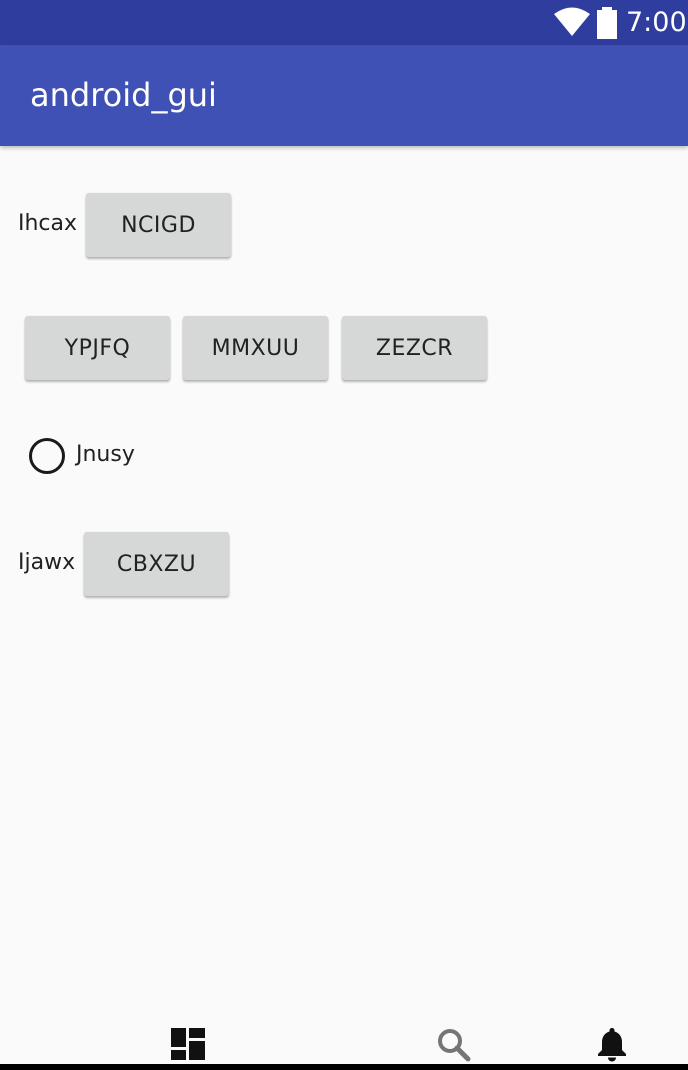  What do you see at coordinates (158, 225) in the screenshot?
I see `ncigd-button: NCIGD` at bounding box center [158, 225].